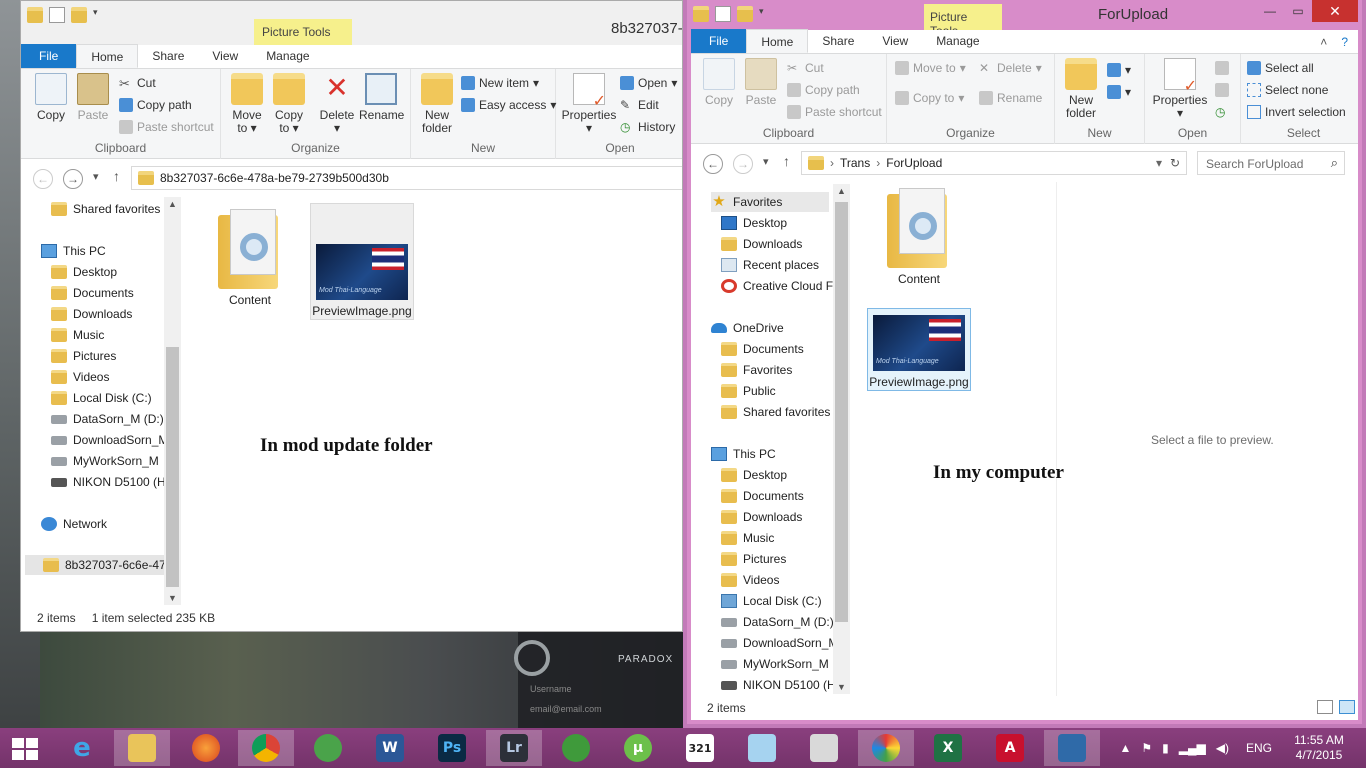 The width and height of the screenshot is (1366, 768). Describe the element at coordinates (750, 580) in the screenshot. I see `nav-pc-videos: Videos` at that location.